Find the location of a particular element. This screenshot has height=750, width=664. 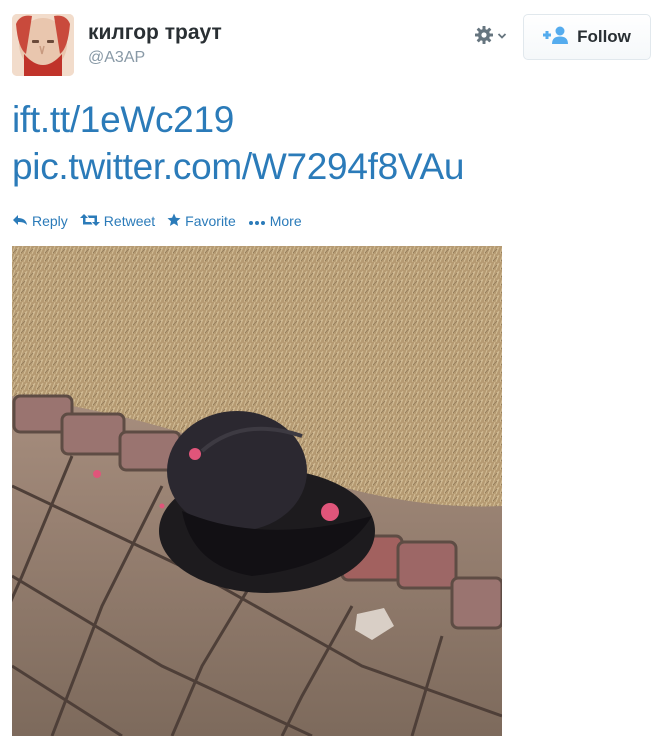

follow-button: Follow is located at coordinates (587, 37).